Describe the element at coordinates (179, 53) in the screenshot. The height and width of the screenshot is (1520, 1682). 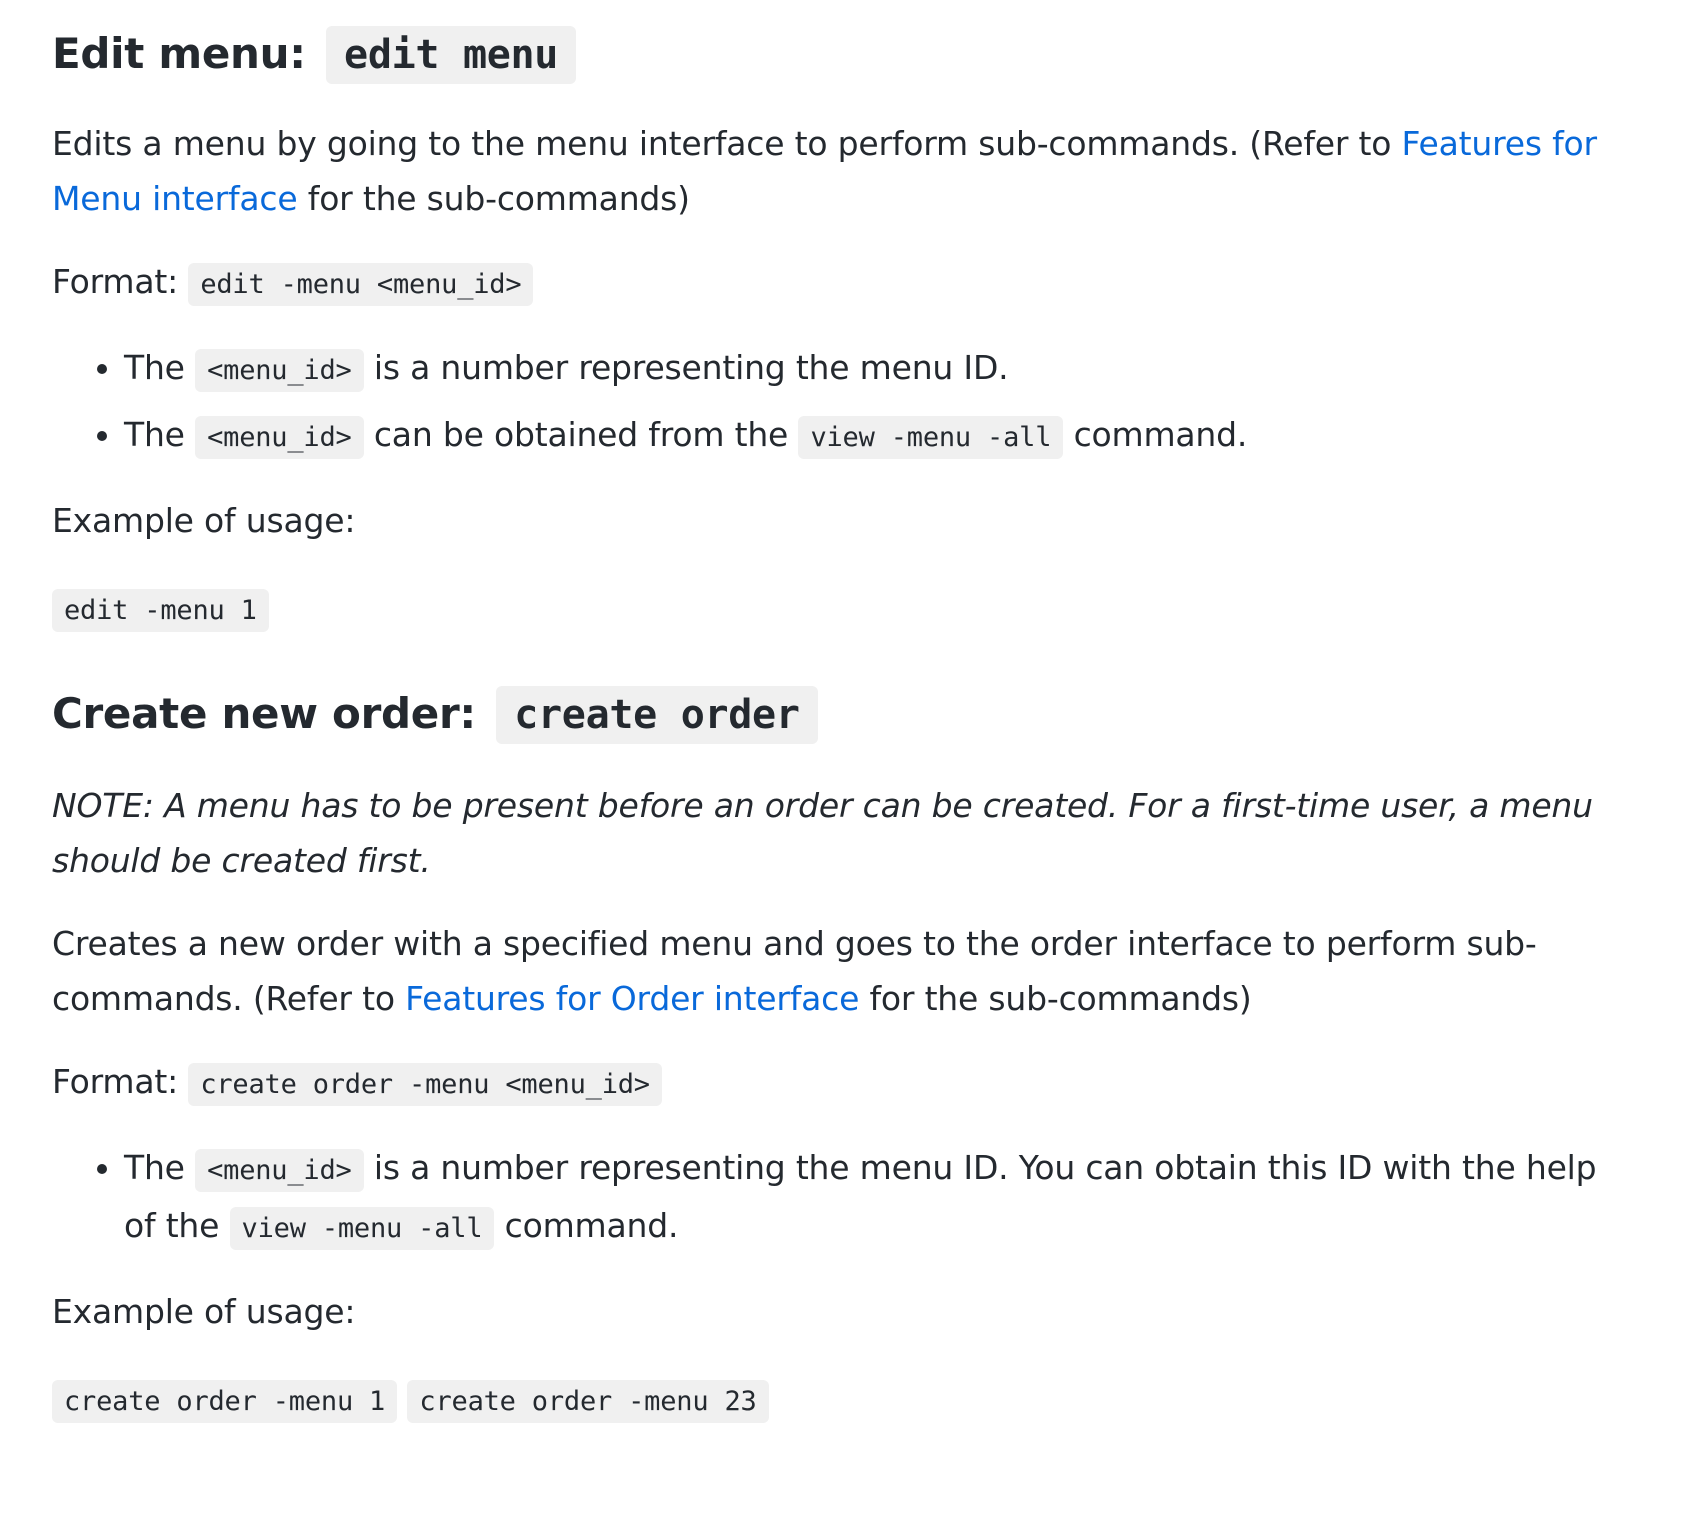
I see `edit-menu-heading-text: Edit menu:` at that location.